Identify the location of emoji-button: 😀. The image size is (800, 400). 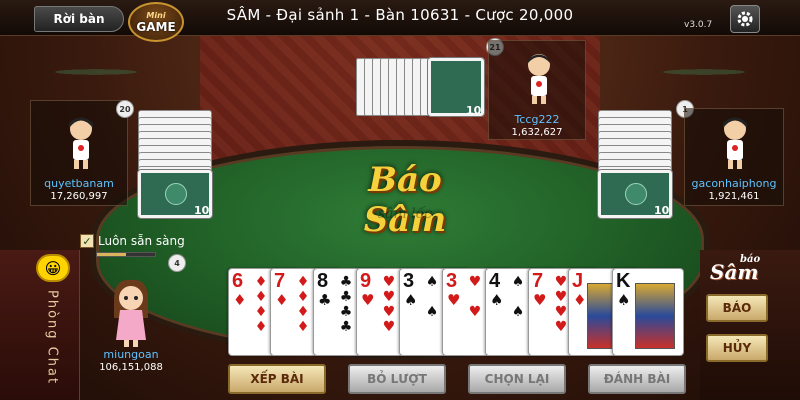
(53, 268).